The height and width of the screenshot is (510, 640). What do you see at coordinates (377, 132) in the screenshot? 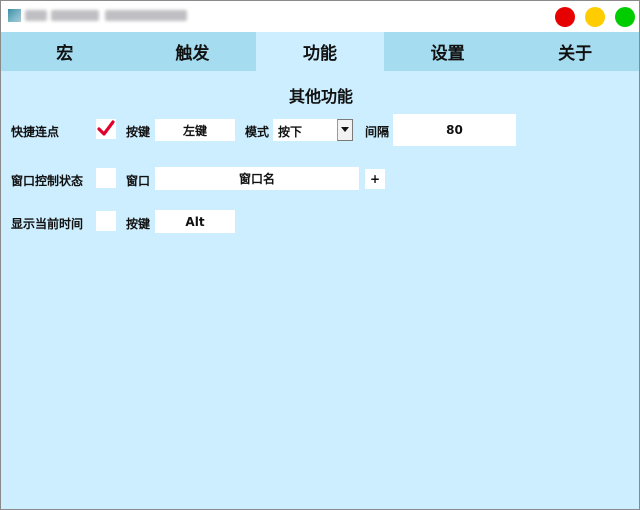
I see `interval-label: 间隔` at bounding box center [377, 132].